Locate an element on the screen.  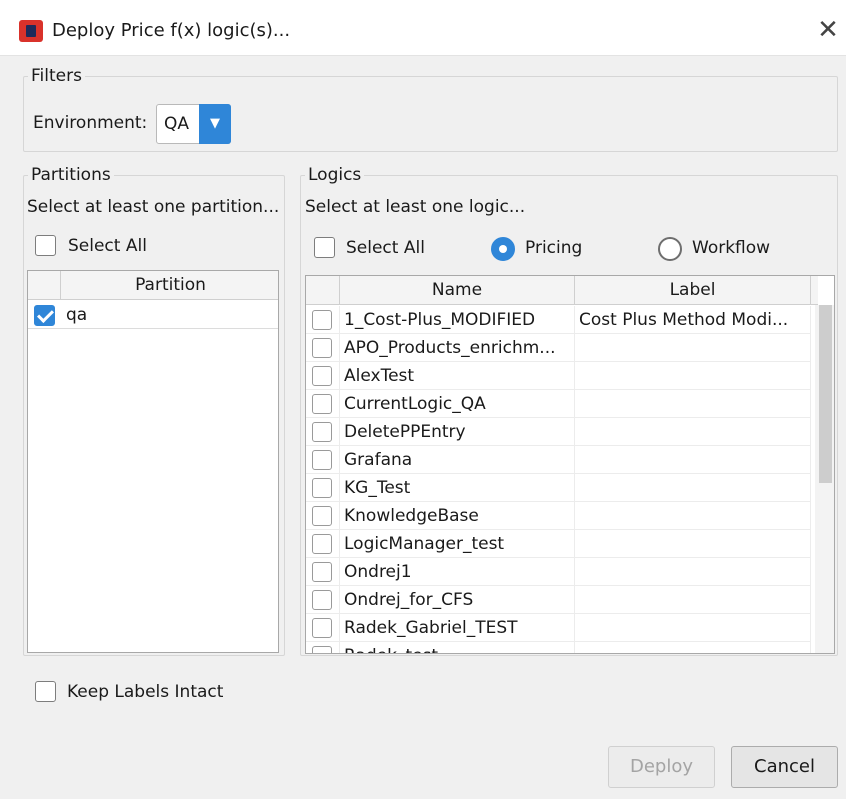
logics-select-all-label: Select All is located at coordinates (385, 248).